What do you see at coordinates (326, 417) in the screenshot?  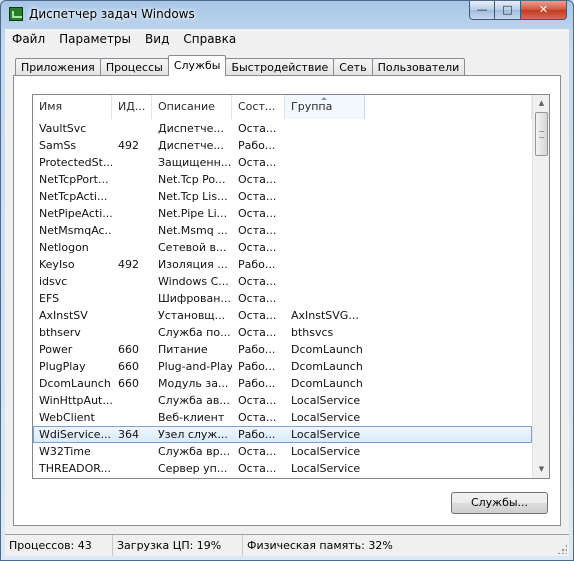 I see `cell-group: LocalService` at bounding box center [326, 417].